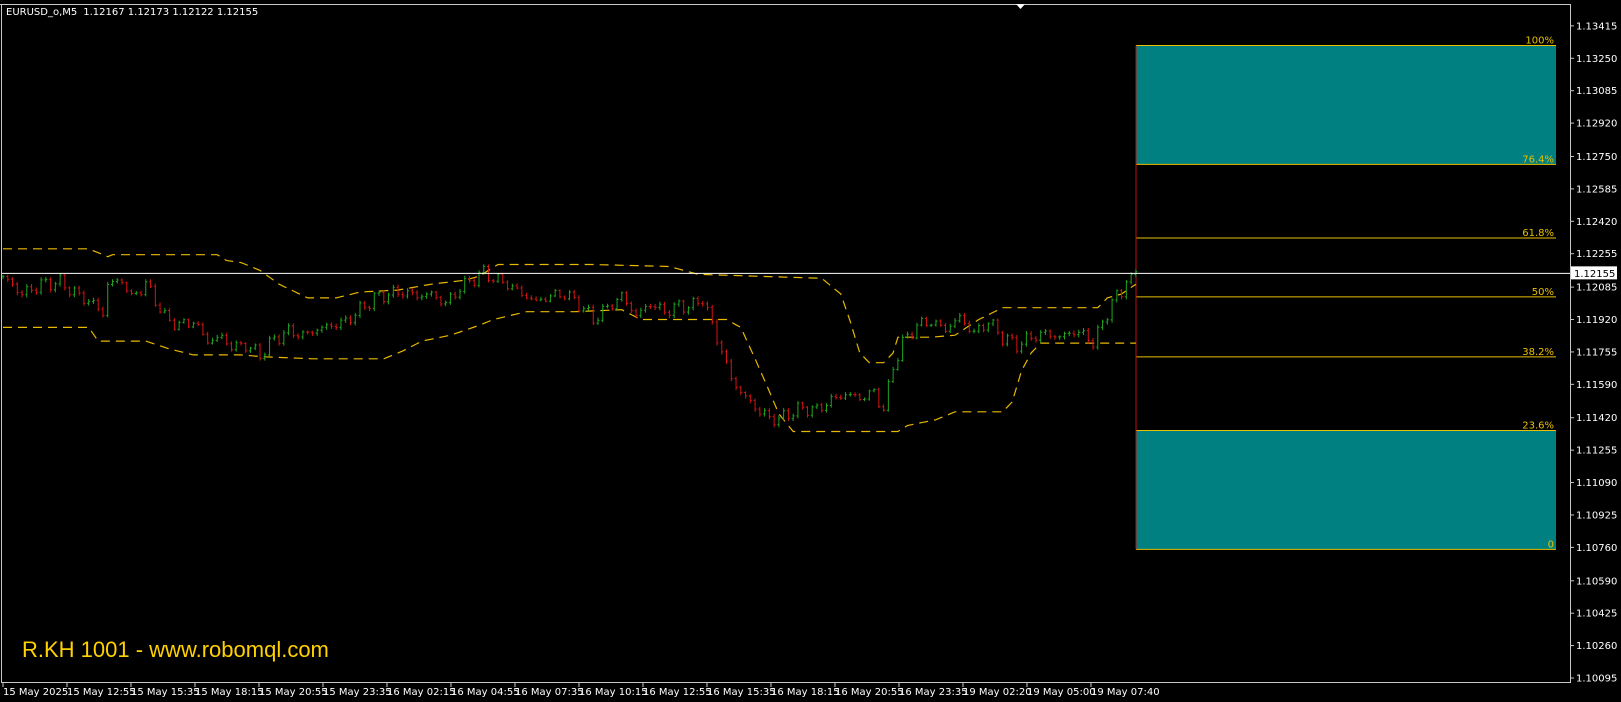 The image size is (1621, 702). I want to click on x-tick-label: 16 May 07:35, so click(549, 692).